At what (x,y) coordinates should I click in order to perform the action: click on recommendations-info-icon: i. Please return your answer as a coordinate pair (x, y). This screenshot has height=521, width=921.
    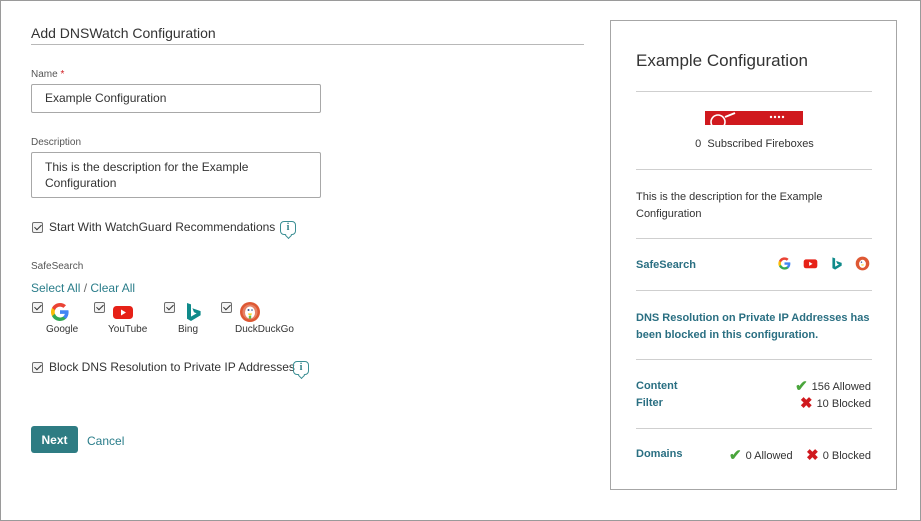
    Looking at the image, I should click on (288, 228).